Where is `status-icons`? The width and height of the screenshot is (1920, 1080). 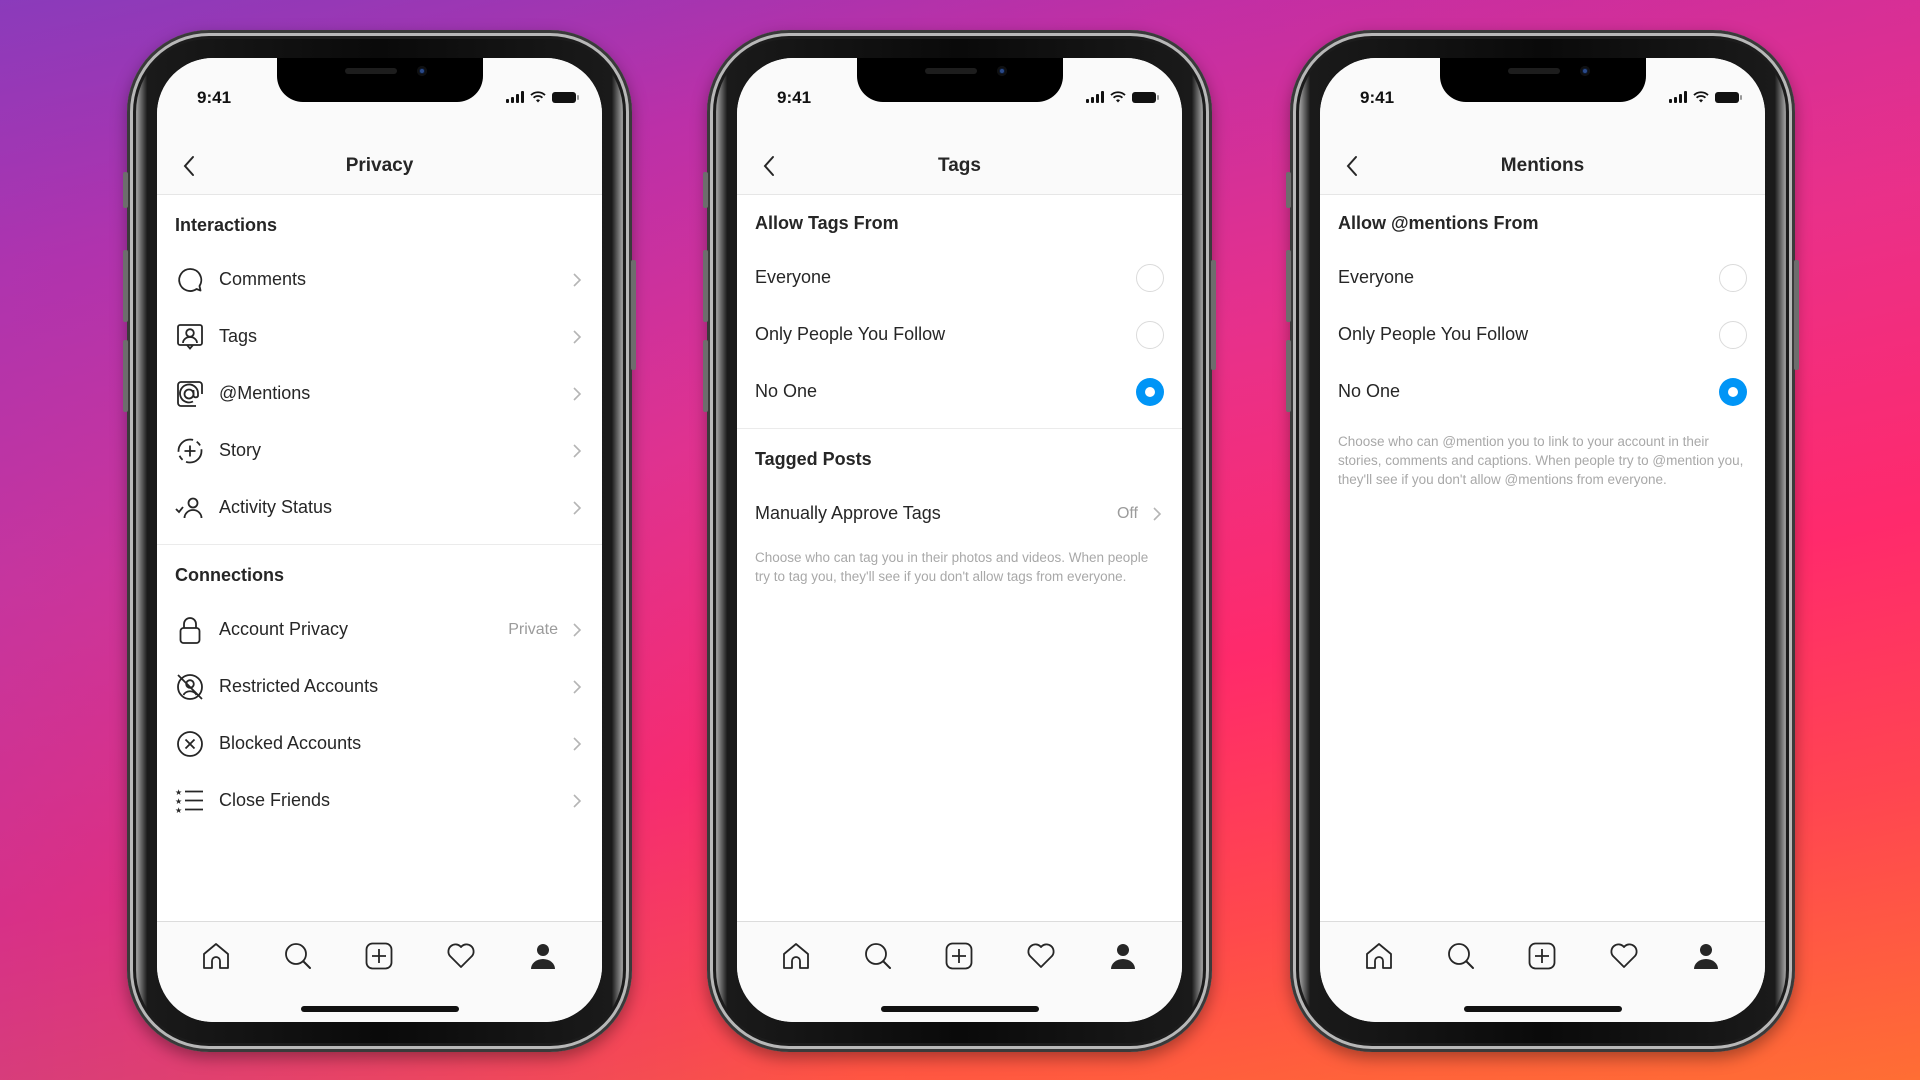 status-icons is located at coordinates (1122, 97).